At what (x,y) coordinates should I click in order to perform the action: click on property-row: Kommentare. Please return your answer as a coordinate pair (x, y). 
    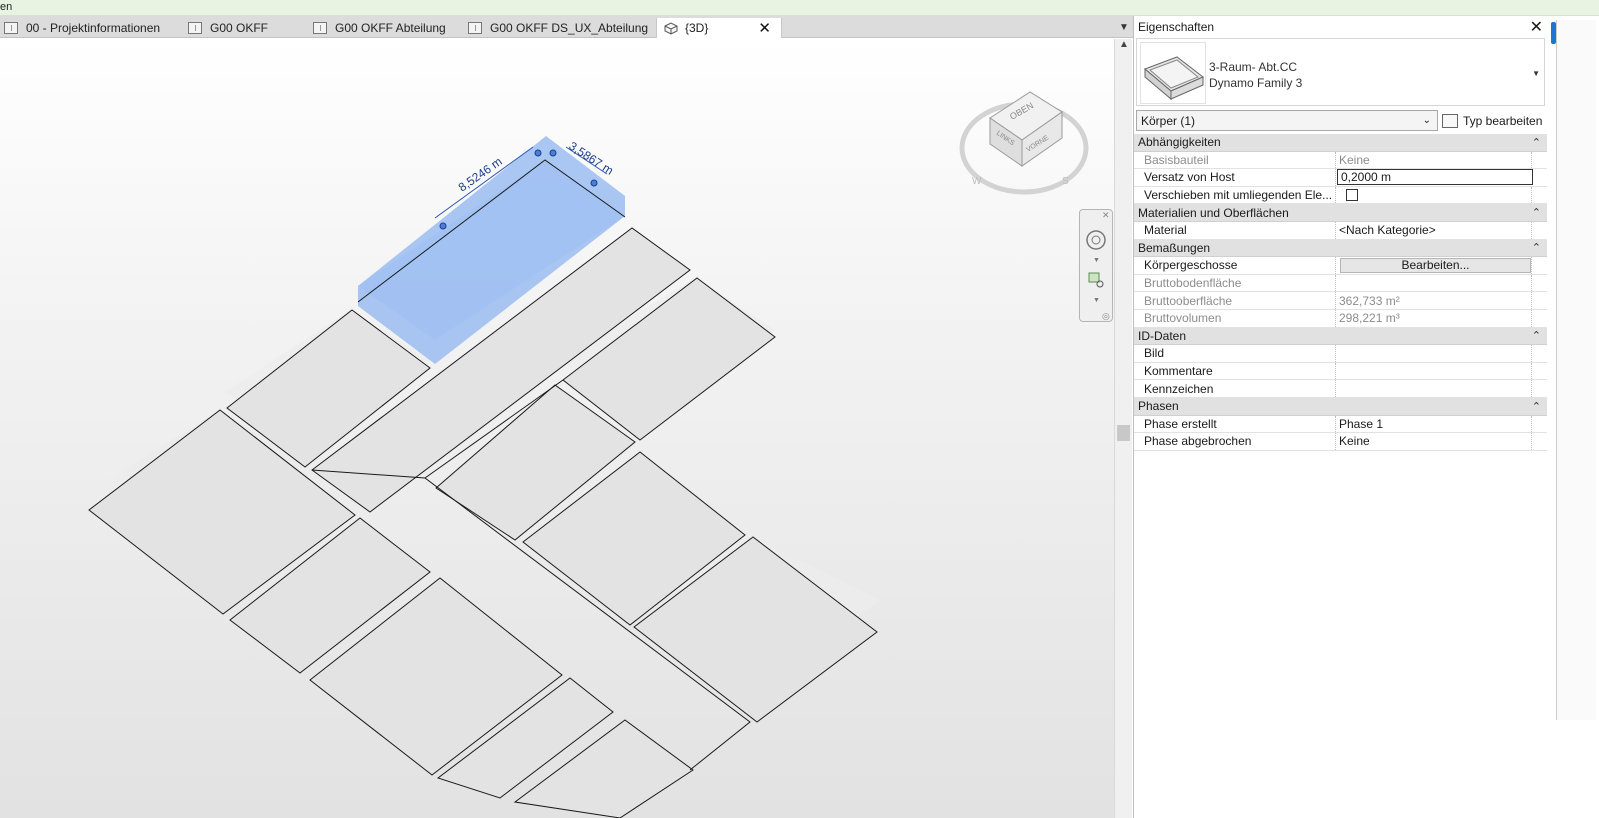
    Looking at the image, I should click on (1340, 371).